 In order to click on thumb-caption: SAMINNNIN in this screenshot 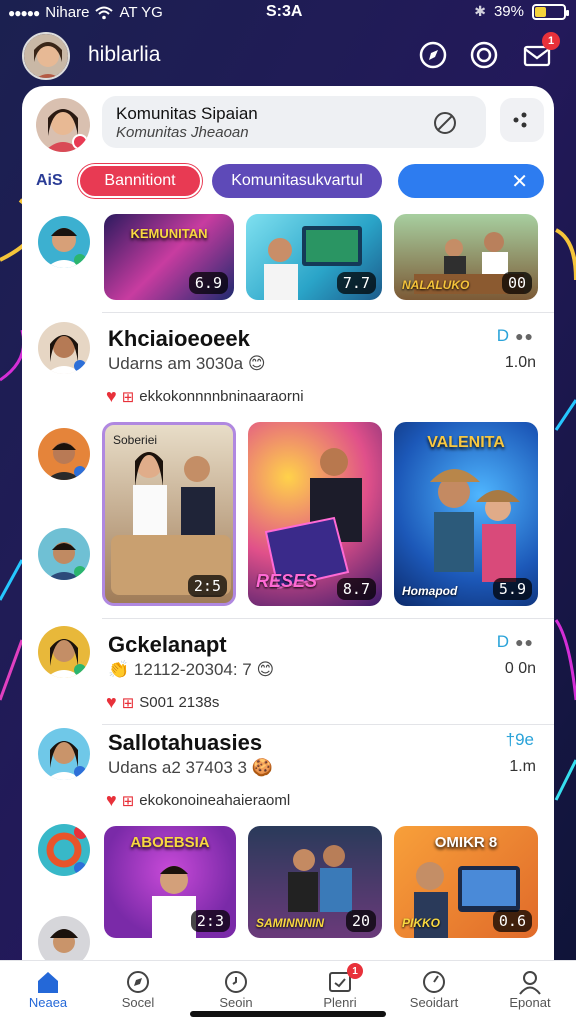, I will do `click(290, 923)`.